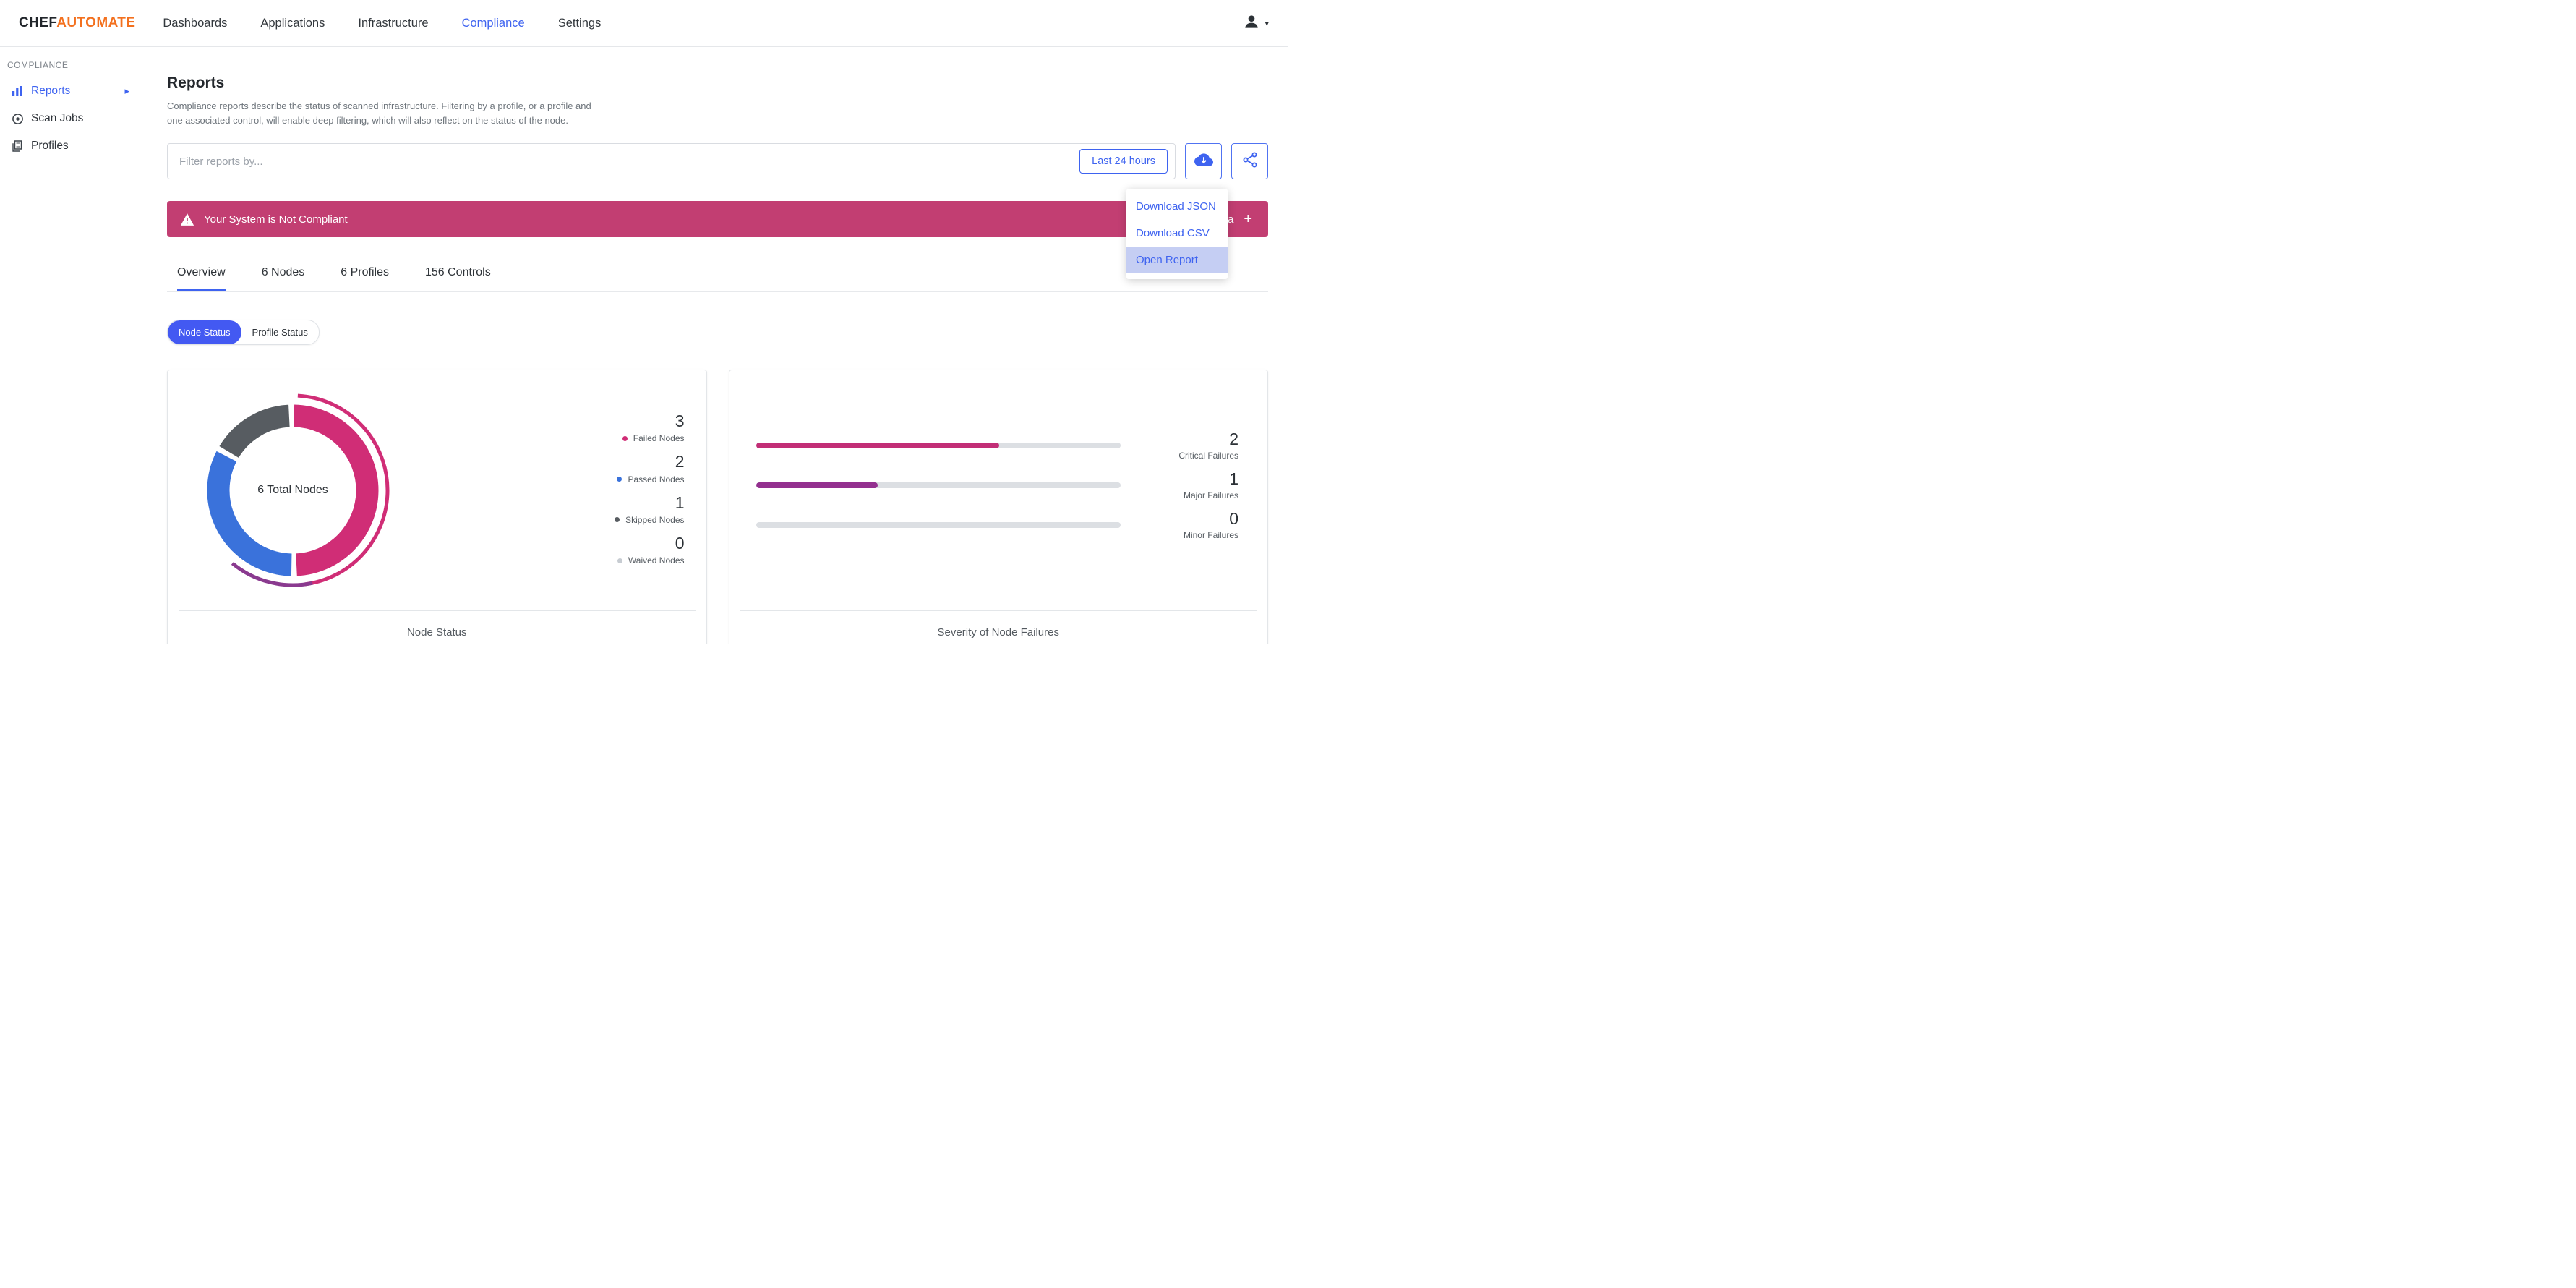 The image size is (2576, 1288). I want to click on critical-bar-fill, so click(878, 445).